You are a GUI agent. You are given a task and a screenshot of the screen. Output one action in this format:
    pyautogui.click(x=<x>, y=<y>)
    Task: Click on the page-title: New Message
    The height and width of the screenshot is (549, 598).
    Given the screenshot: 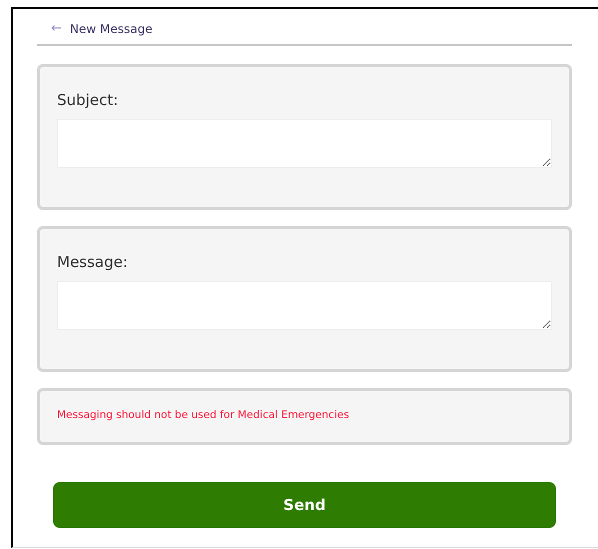 What is the action you would take?
    pyautogui.click(x=111, y=29)
    